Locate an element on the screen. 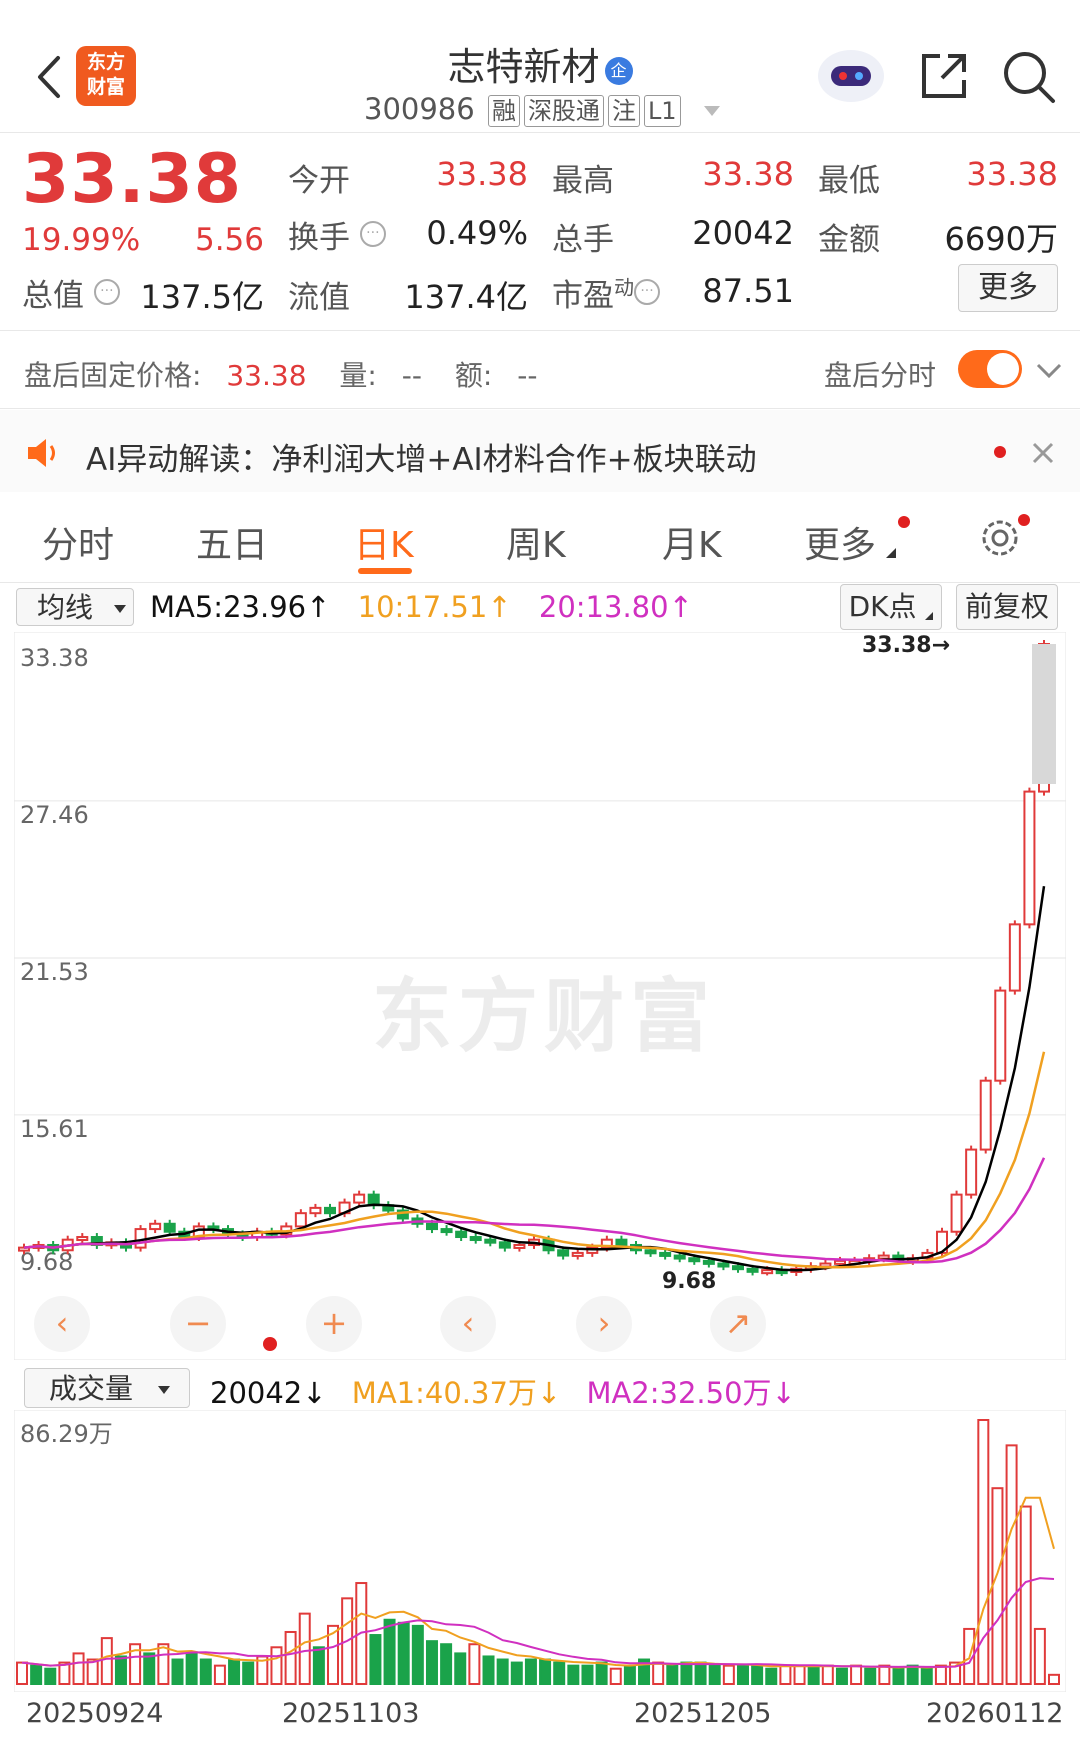 The image size is (1080, 1740). tab-timeshare: 分时 is located at coordinates (78, 542).